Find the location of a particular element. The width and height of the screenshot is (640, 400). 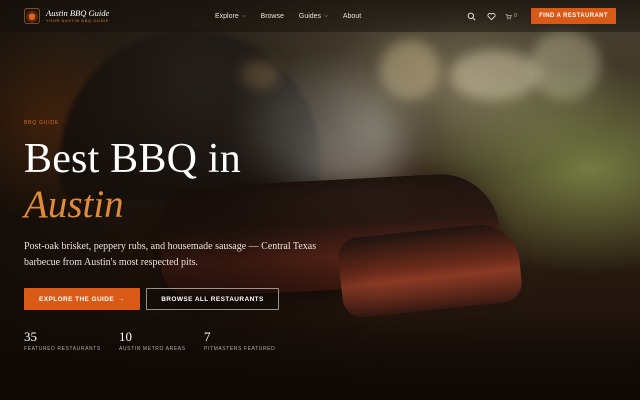

hero-eyebrow: BBQ GUIDE is located at coordinates (41, 123).